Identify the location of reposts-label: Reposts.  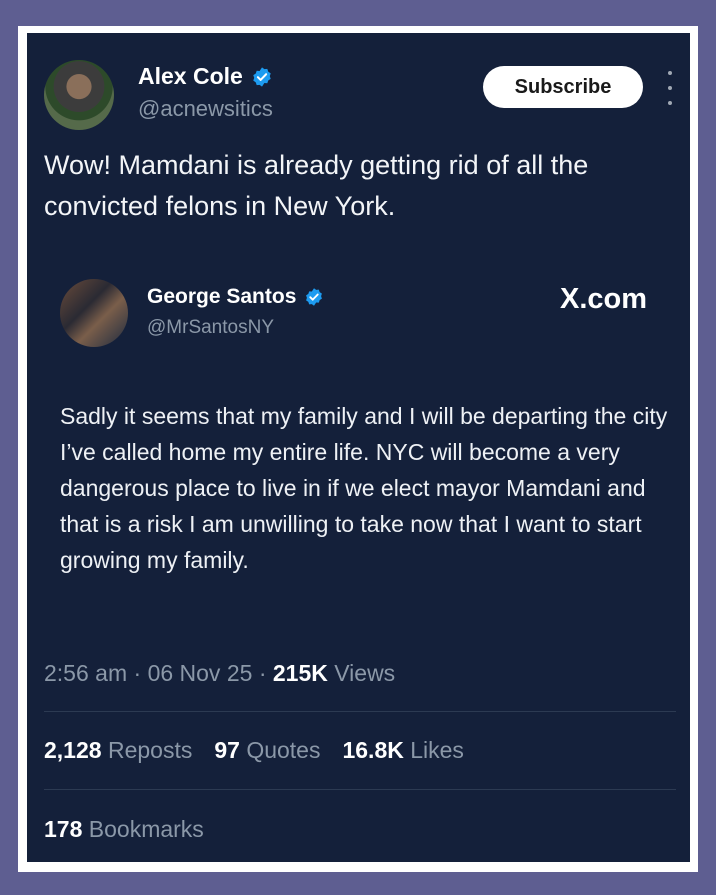
(150, 750).